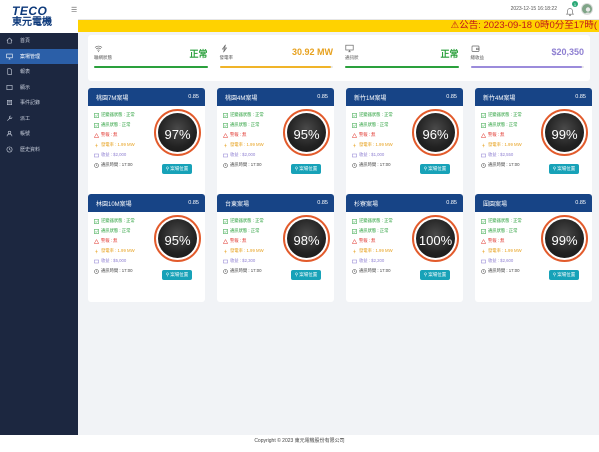 Image resolution: width=599 pixels, height=452 pixels. What do you see at coordinates (103, 57) in the screenshot?
I see `summary-label: 聯網狀態` at bounding box center [103, 57].